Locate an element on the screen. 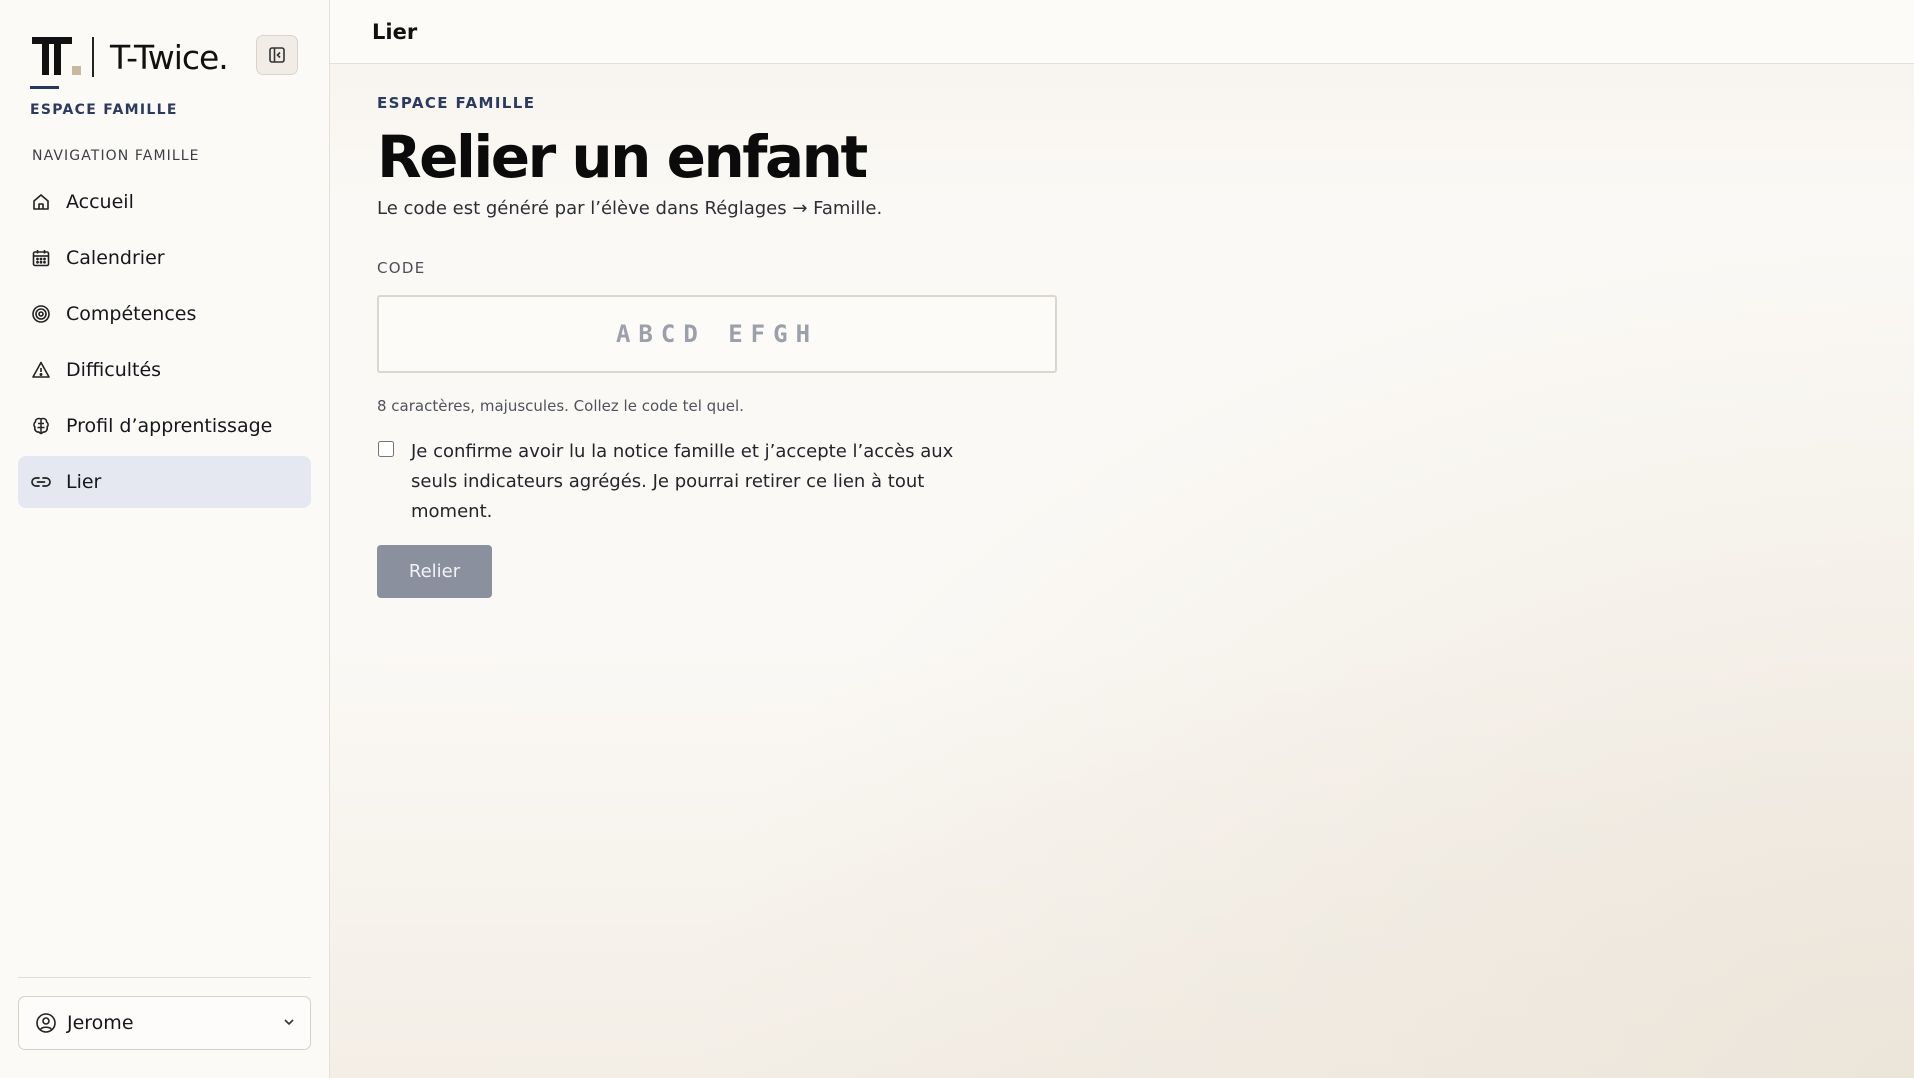 The width and height of the screenshot is (1914, 1078). user-name: Jerome is located at coordinates (100, 1023).